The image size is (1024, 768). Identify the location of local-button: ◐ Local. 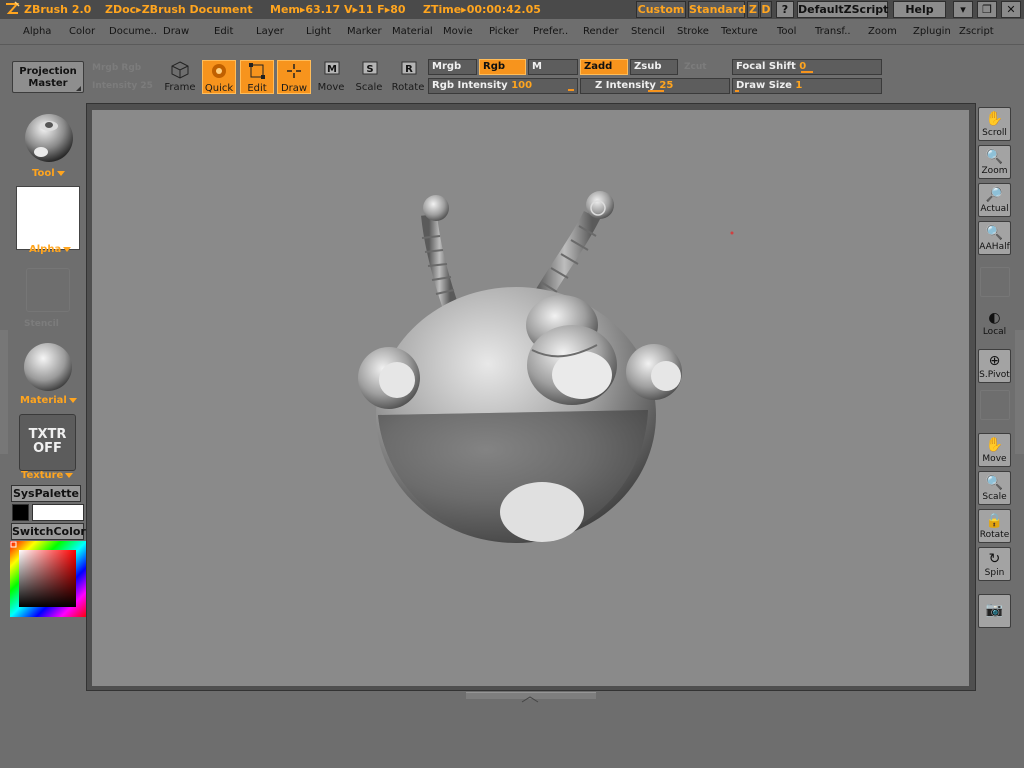
(994, 323).